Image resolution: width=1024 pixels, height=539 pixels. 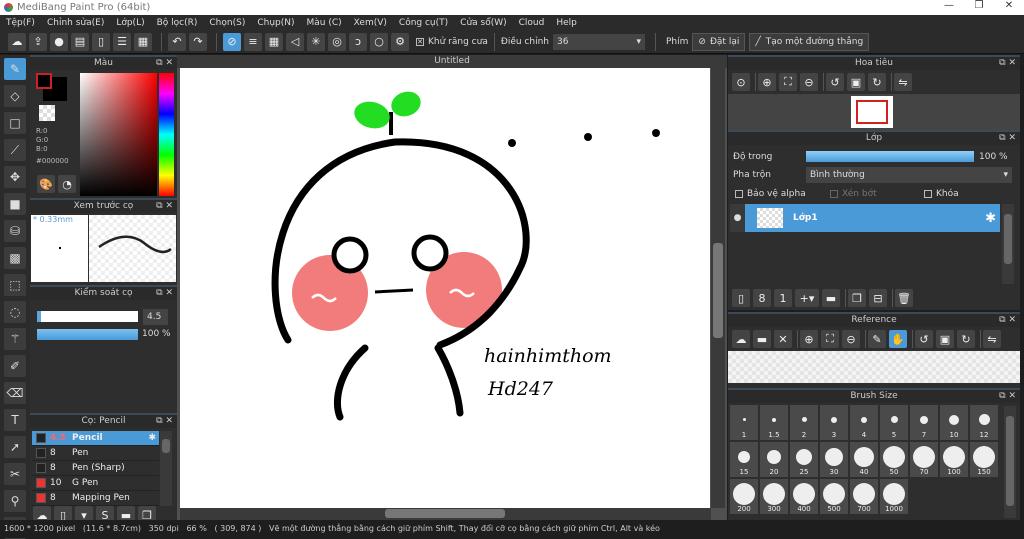 What do you see at coordinates (737, 218) in the screenshot?
I see `visibility-icon: ●` at bounding box center [737, 218].